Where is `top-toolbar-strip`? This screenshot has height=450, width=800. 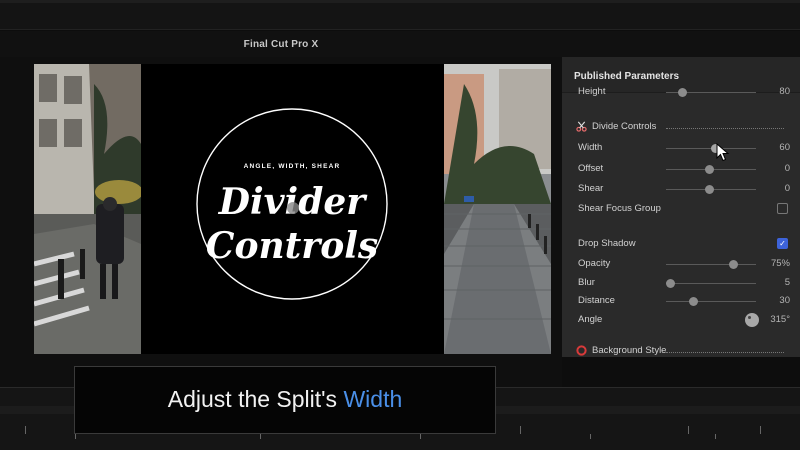
top-toolbar-strip is located at coordinates (400, 15).